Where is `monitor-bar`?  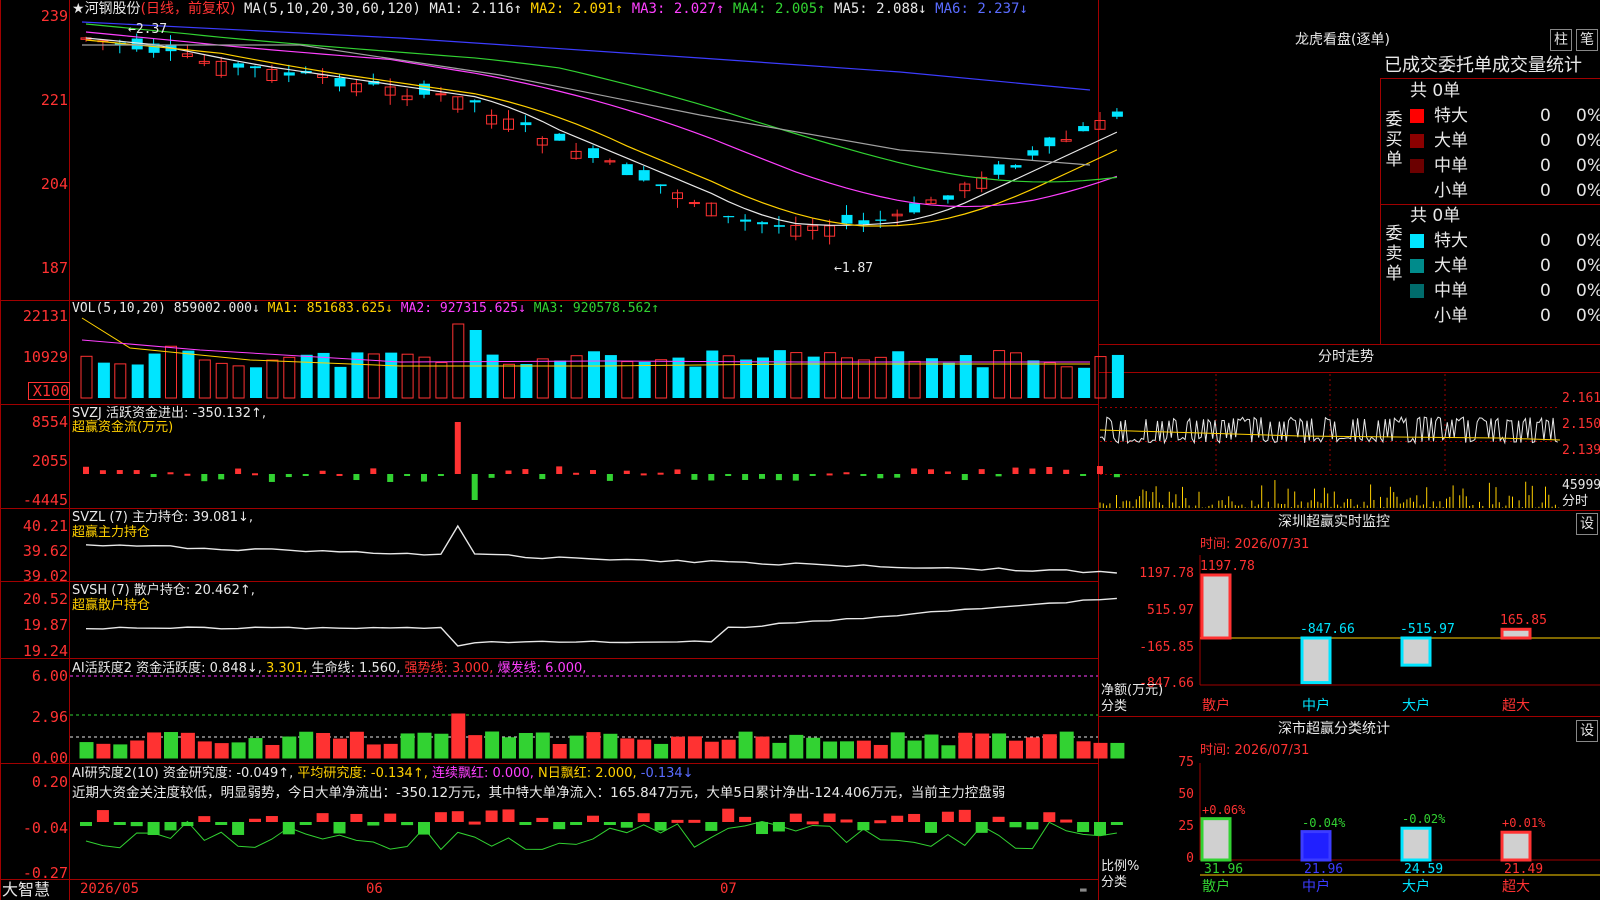 monitor-bar is located at coordinates (1516, 633).